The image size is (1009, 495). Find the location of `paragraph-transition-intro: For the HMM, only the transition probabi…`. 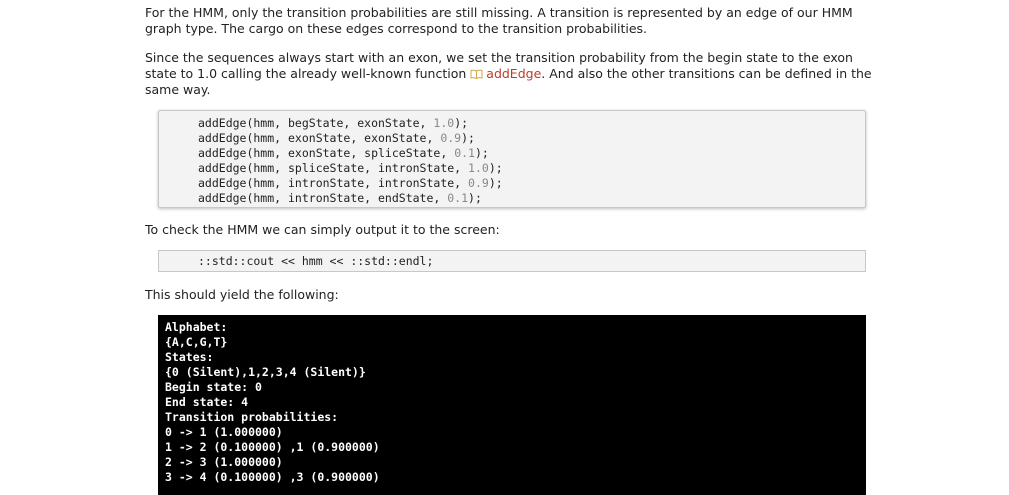

paragraph-transition-intro: For the HMM, only the transition probabi… is located at coordinates (499, 20).